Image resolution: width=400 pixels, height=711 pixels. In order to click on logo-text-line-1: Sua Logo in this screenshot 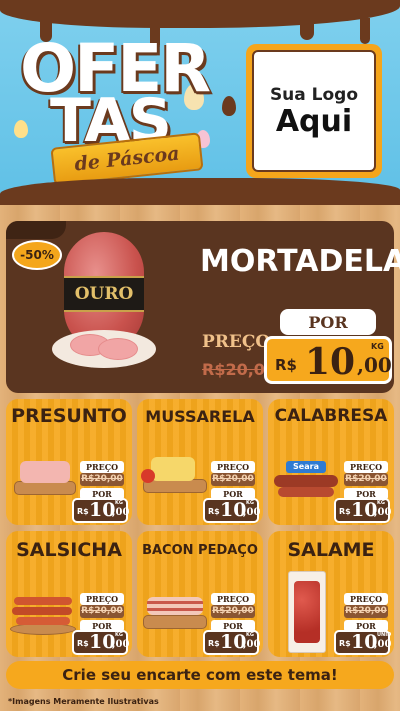, I will do `click(314, 94)`.